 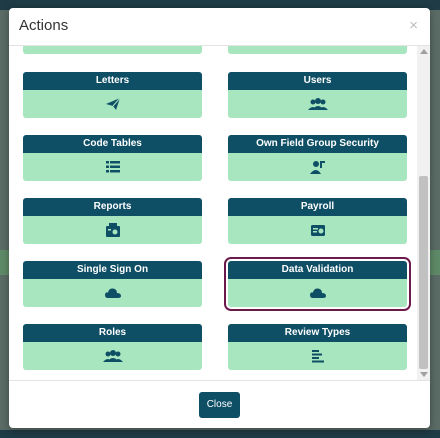 What do you see at coordinates (44, 25) in the screenshot?
I see `modal-title: Actions` at bounding box center [44, 25].